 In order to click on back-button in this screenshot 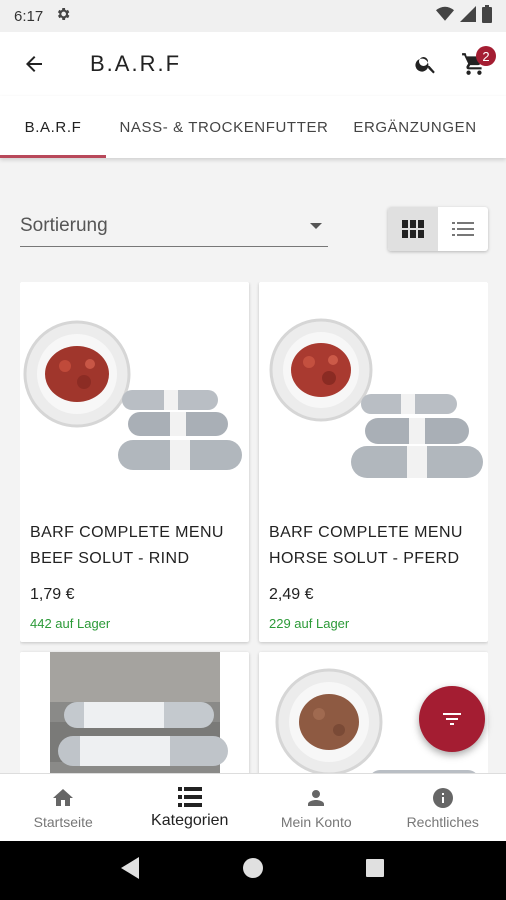, I will do `click(34, 64)`.